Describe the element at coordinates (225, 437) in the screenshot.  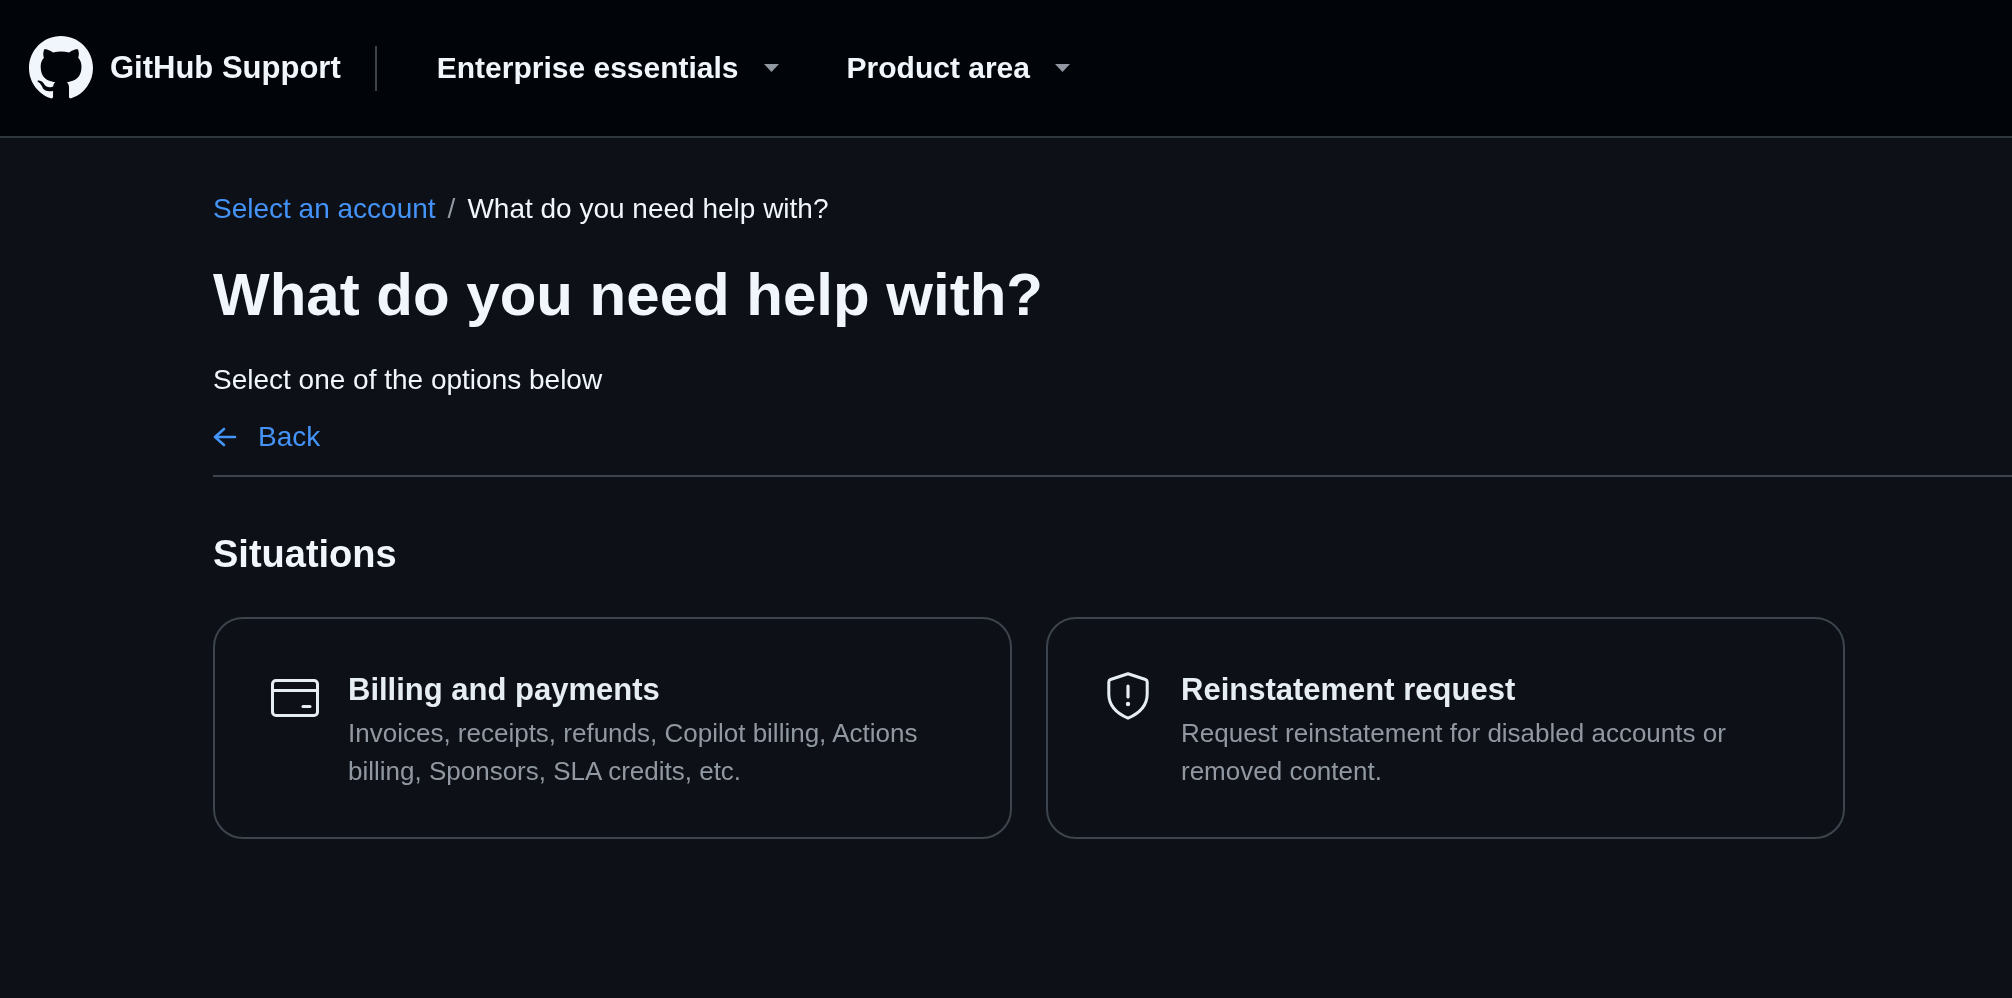
I see `left-arrow-icon` at that location.